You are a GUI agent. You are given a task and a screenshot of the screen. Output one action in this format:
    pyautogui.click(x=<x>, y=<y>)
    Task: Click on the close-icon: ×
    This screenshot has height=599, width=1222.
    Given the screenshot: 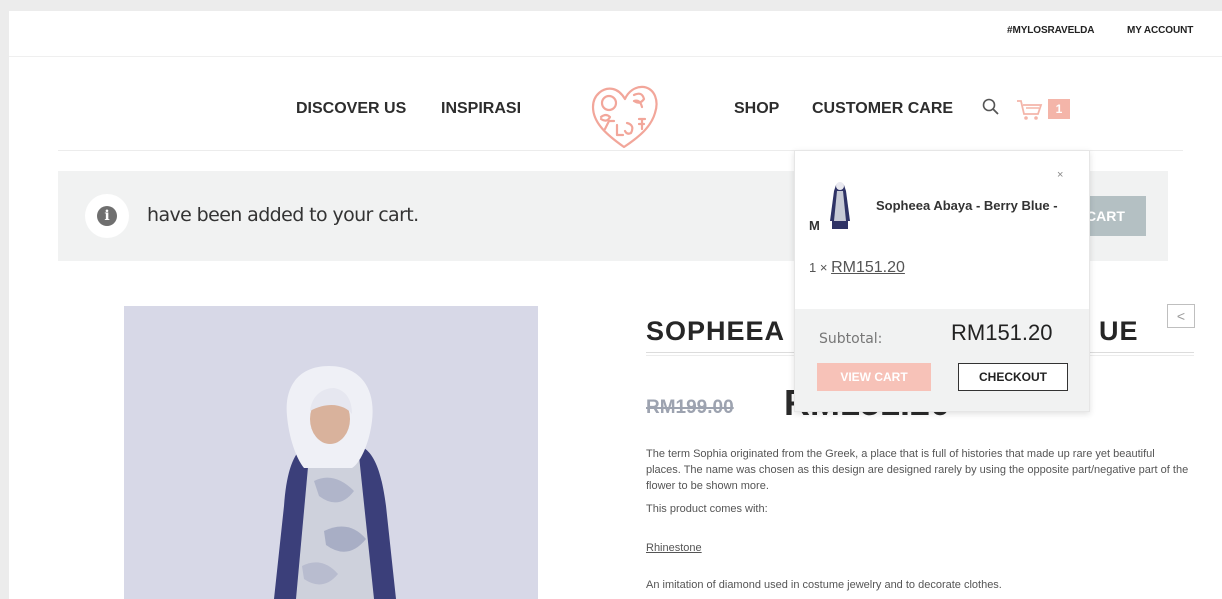 What is the action you would take?
    pyautogui.click(x=1060, y=175)
    